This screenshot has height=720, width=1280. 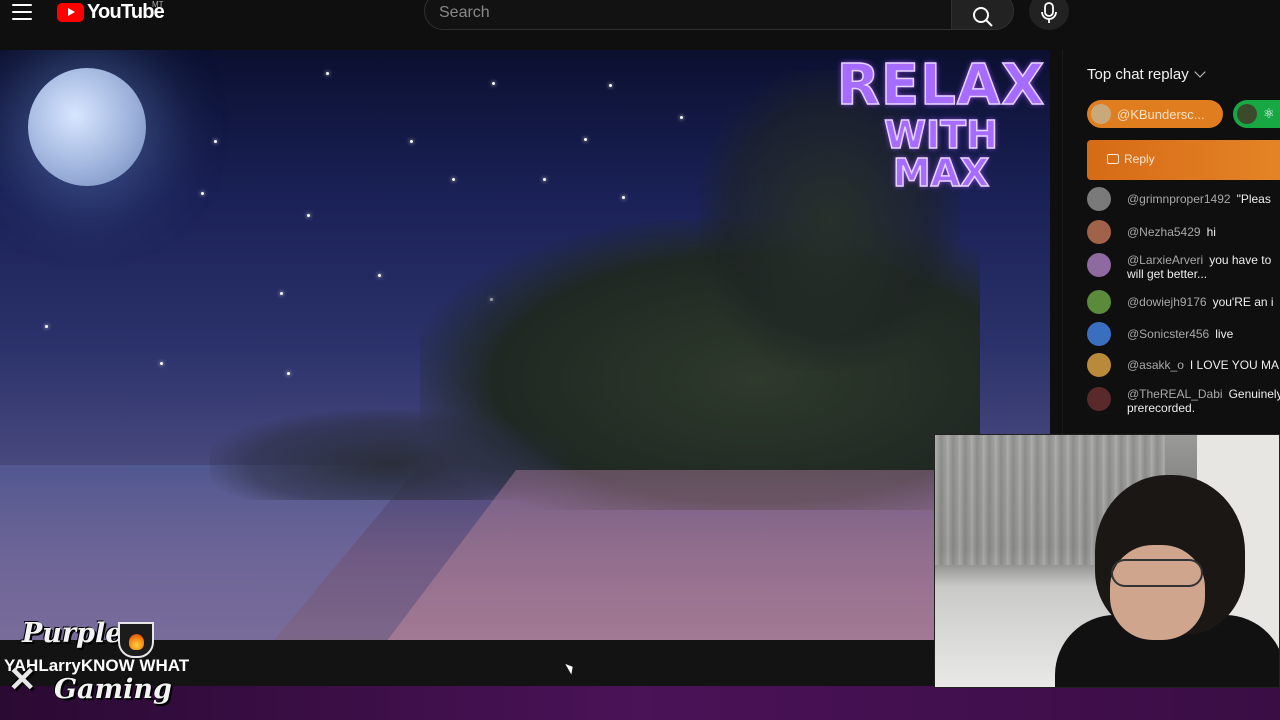 I want to click on relax-logo-line1: RELAX, so click(x=941, y=85).